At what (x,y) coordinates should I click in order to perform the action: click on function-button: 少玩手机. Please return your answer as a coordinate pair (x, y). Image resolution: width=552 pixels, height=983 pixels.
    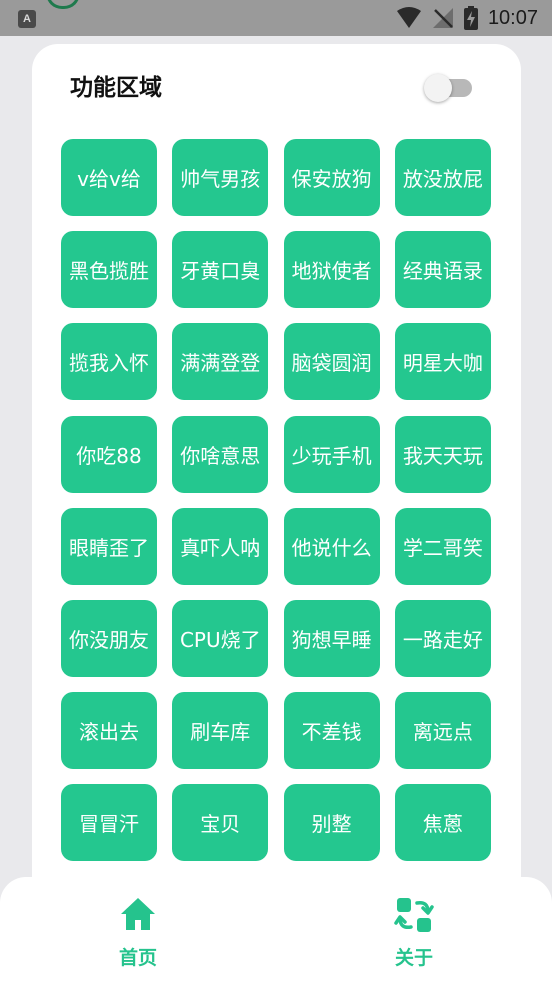
    Looking at the image, I should click on (331, 454).